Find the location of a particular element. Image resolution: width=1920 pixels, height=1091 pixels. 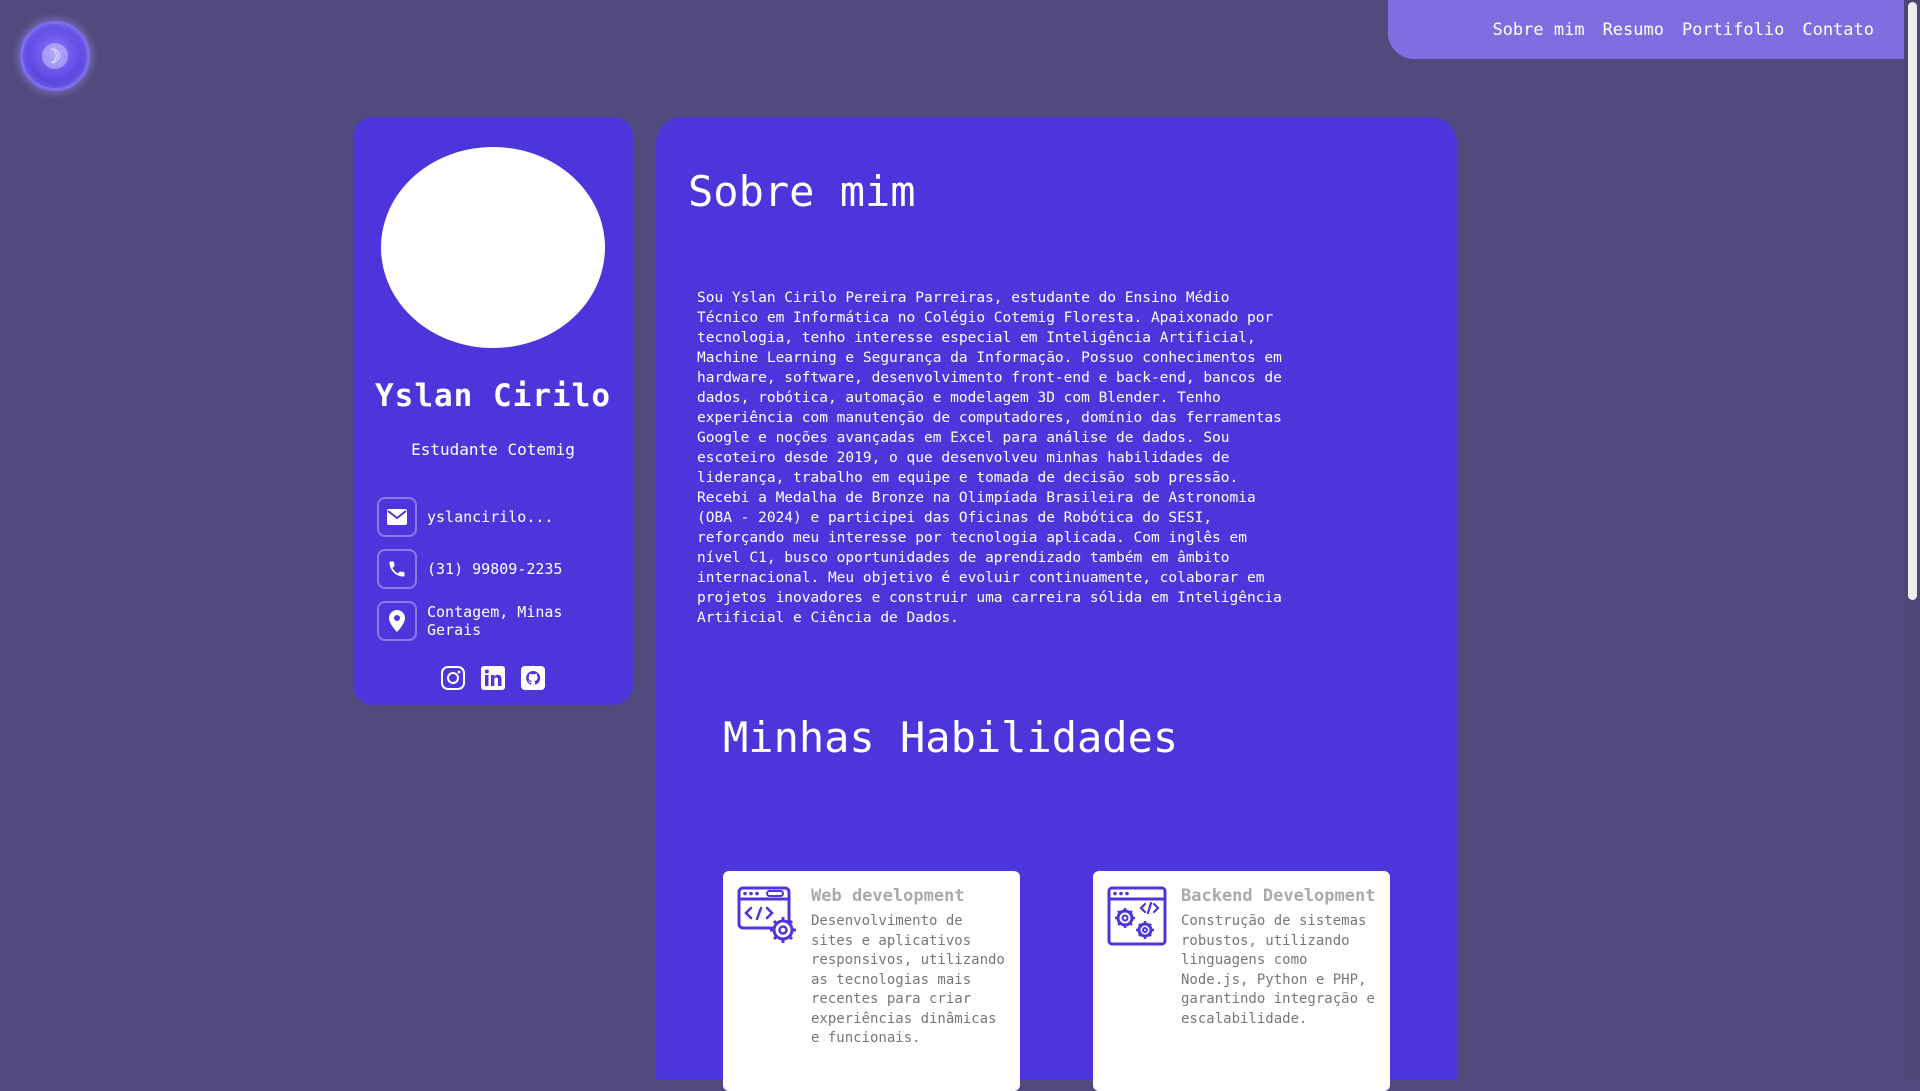

nav-link-portifolio: Portifolio is located at coordinates (1733, 30).